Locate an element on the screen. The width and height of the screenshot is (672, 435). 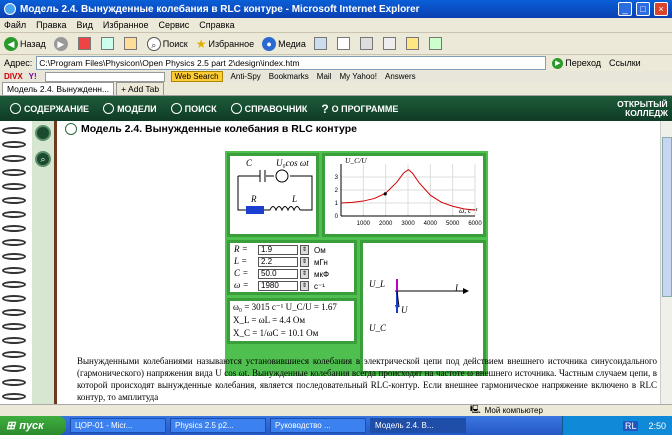
clock: 2:50 is located at coordinates (657, 425).